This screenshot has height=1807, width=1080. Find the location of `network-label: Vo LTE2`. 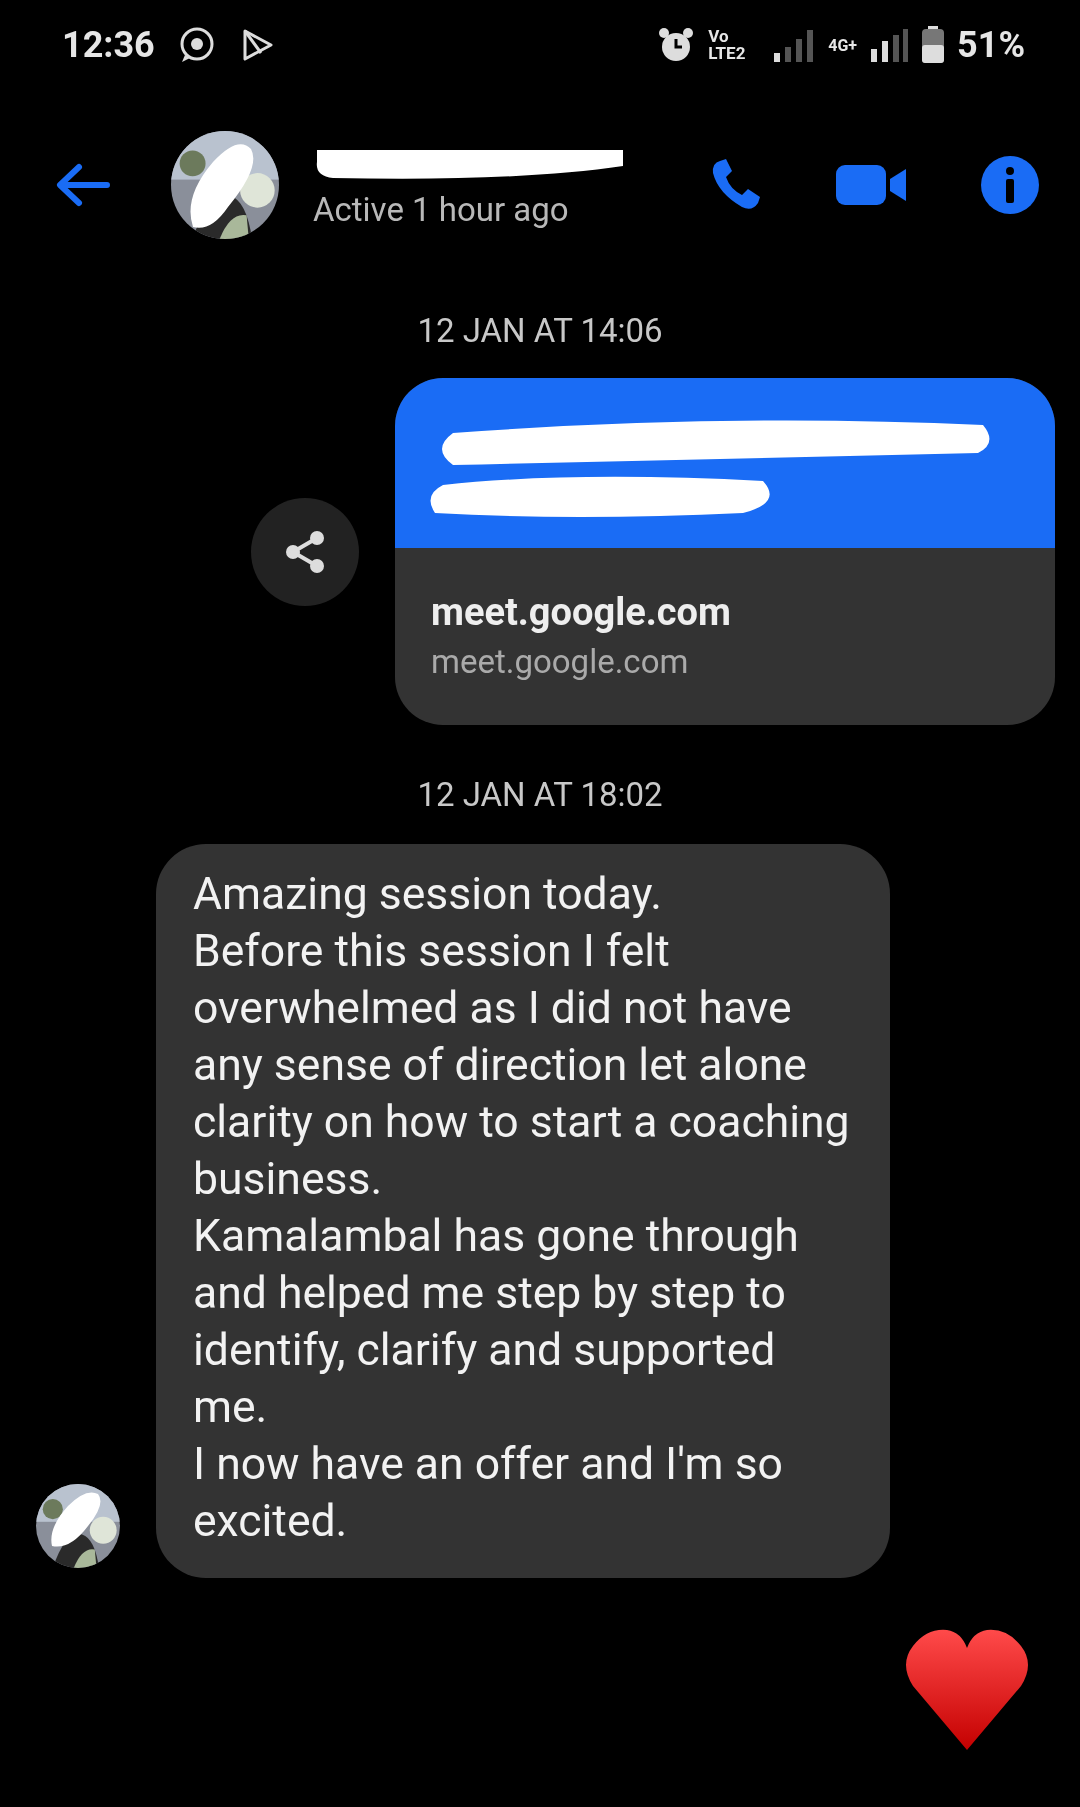

network-label: Vo LTE2 is located at coordinates (727, 45).